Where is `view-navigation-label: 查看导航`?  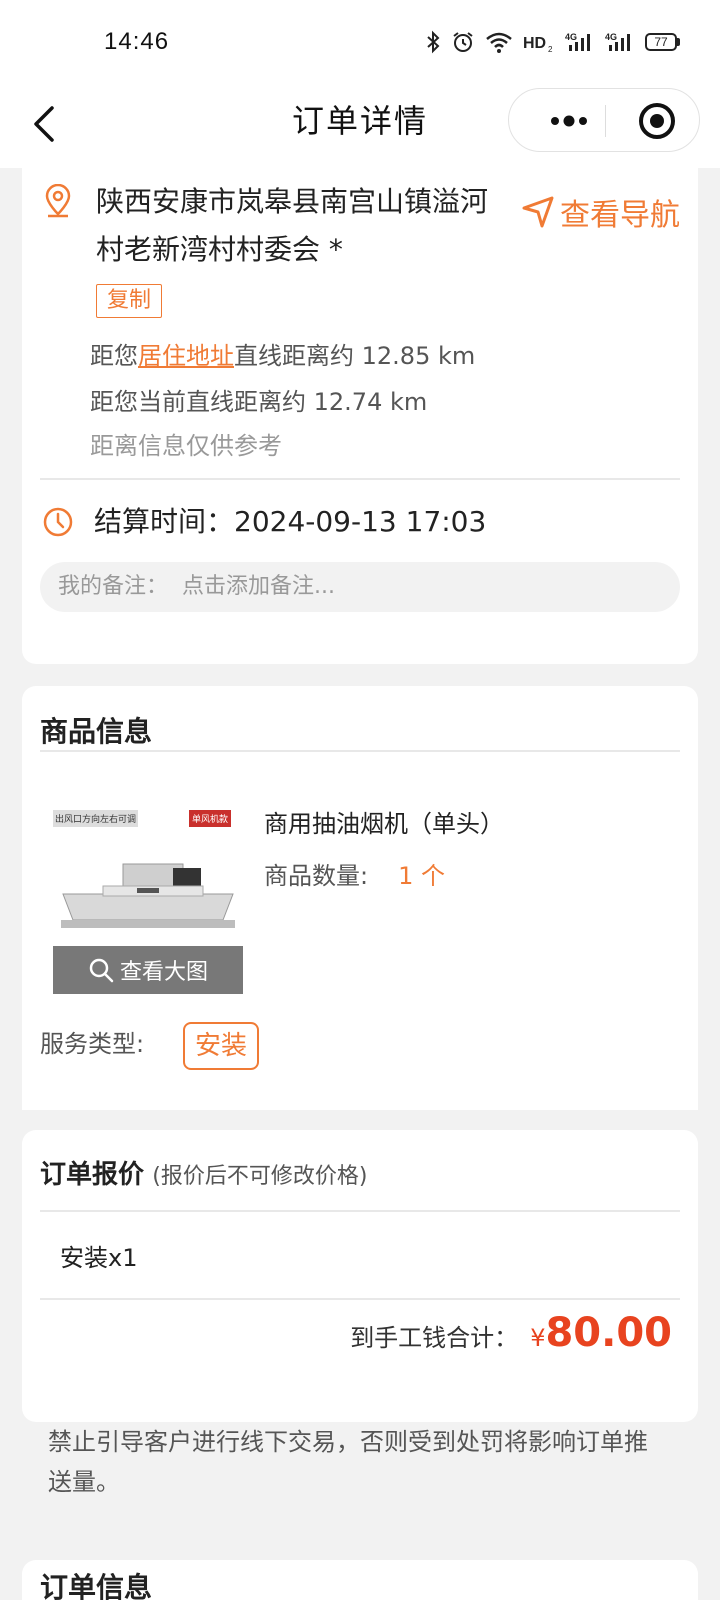
view-navigation-label: 查看导航 is located at coordinates (620, 215).